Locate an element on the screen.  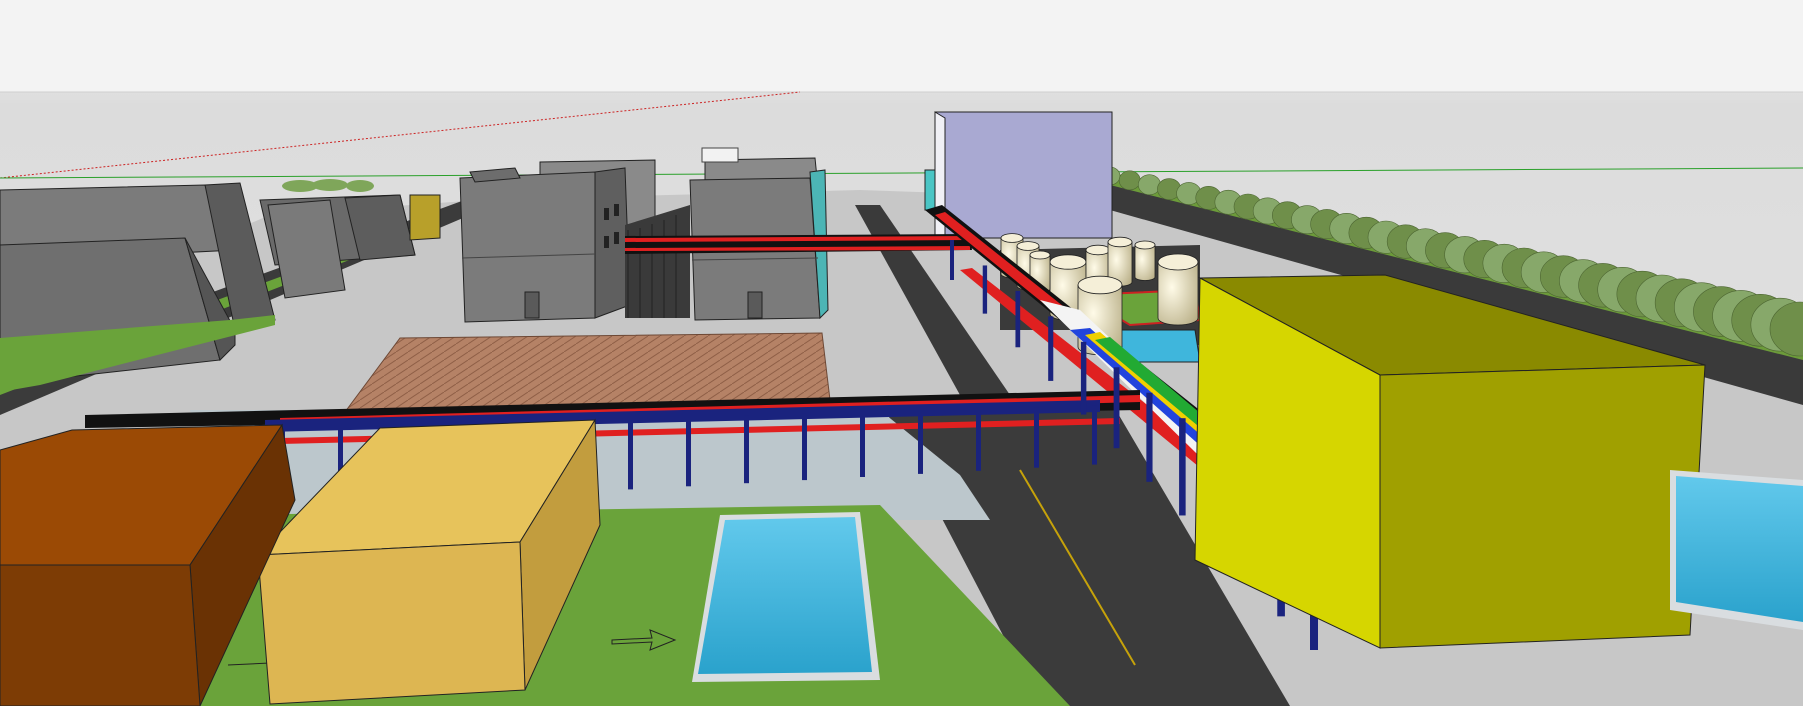
right-basin is located at coordinates (1736, 550).